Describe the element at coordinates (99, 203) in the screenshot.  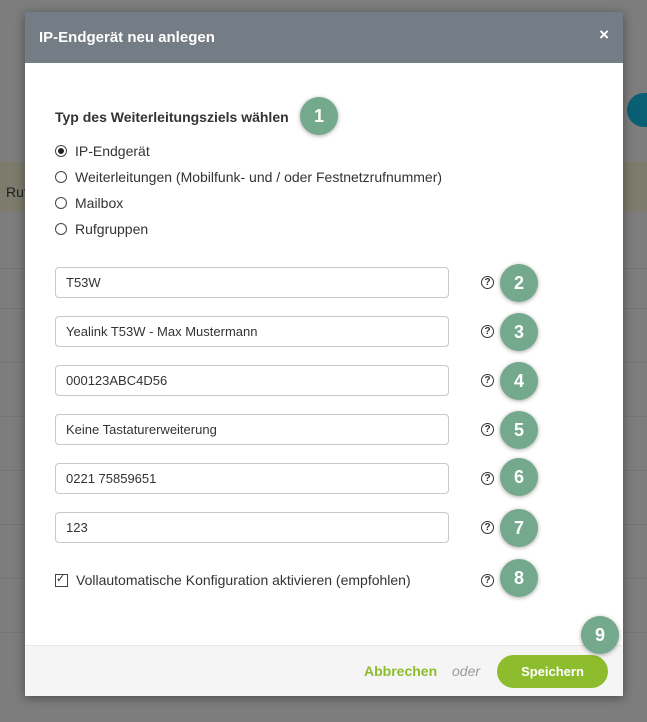
I see `radio-label: Mailbox` at that location.